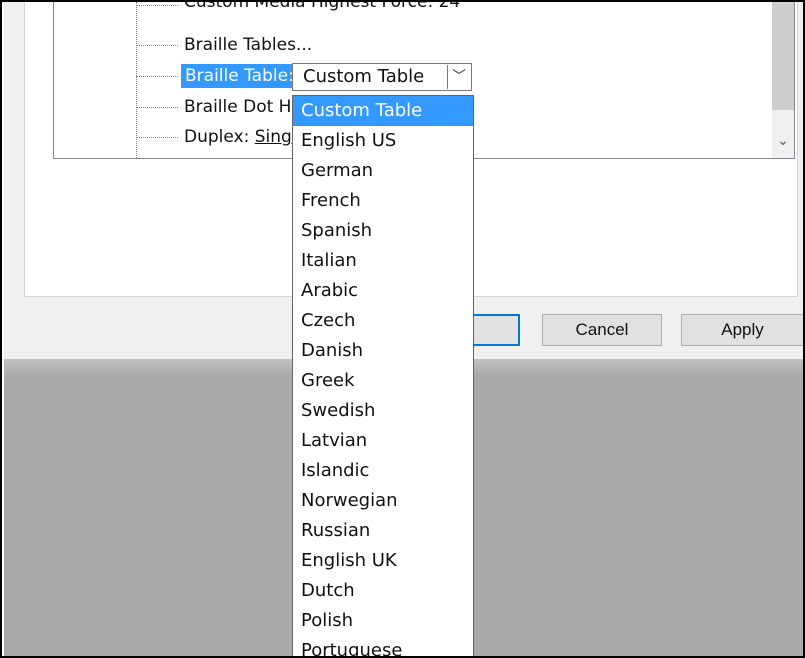 Image resolution: width=805 pixels, height=658 pixels. I want to click on dropdown-option: Italian, so click(383, 261).